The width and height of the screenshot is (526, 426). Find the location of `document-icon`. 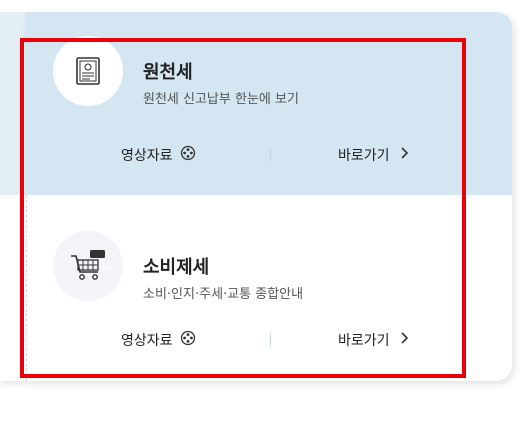

document-icon is located at coordinates (88, 71).